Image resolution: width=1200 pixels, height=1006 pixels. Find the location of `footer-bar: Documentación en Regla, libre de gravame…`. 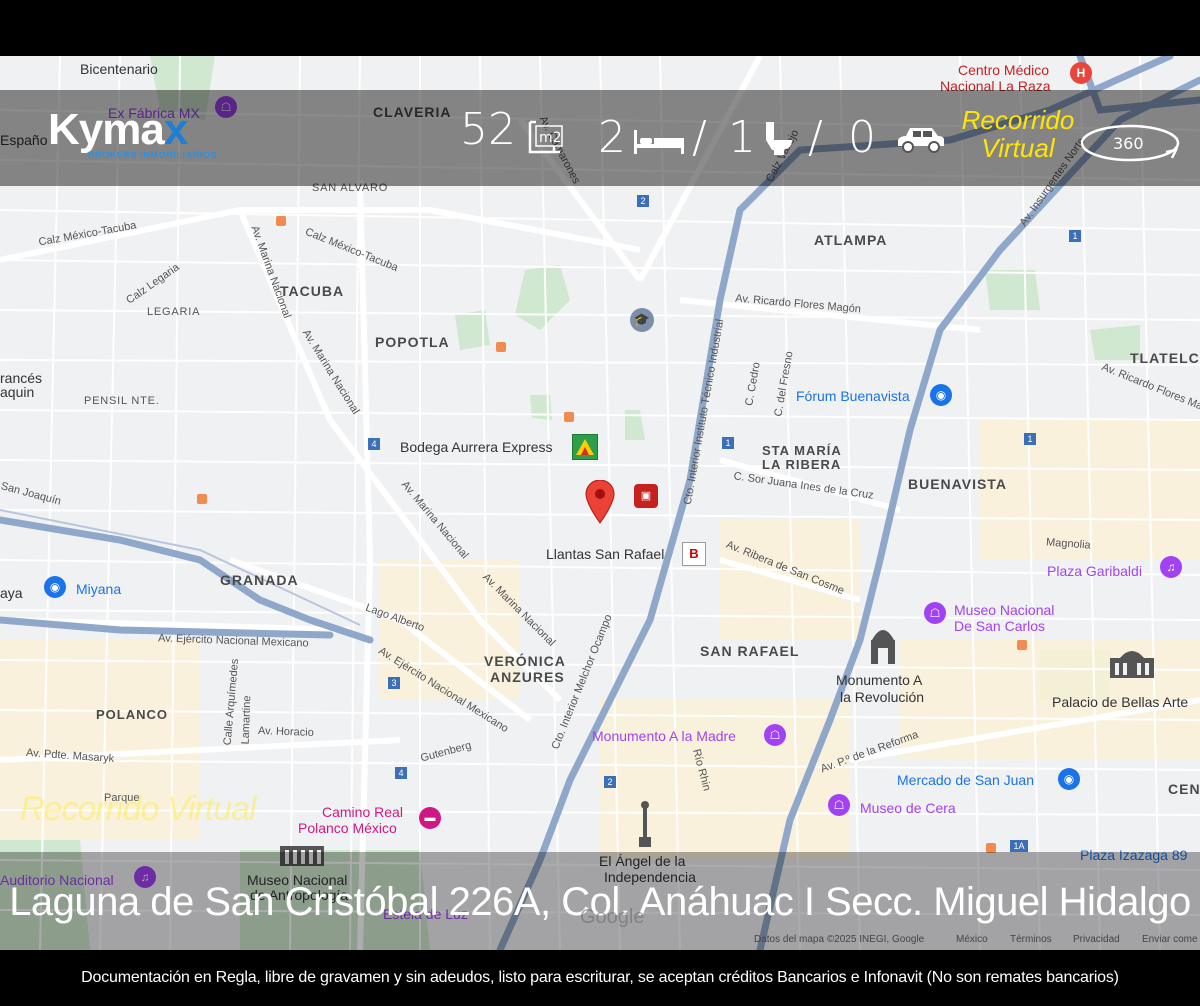

footer-bar: Documentación en Regla, libre de gravame… is located at coordinates (600, 978).